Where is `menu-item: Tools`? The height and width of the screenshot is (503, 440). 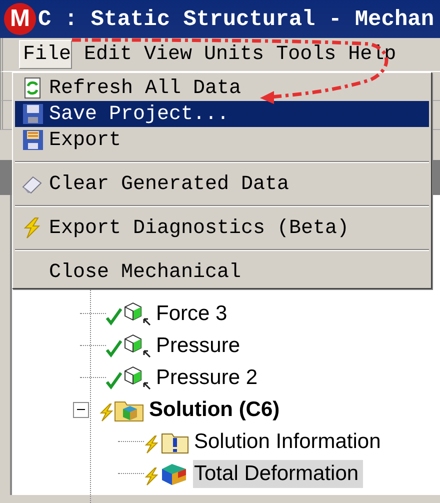 menu-item: Tools is located at coordinates (304, 54).